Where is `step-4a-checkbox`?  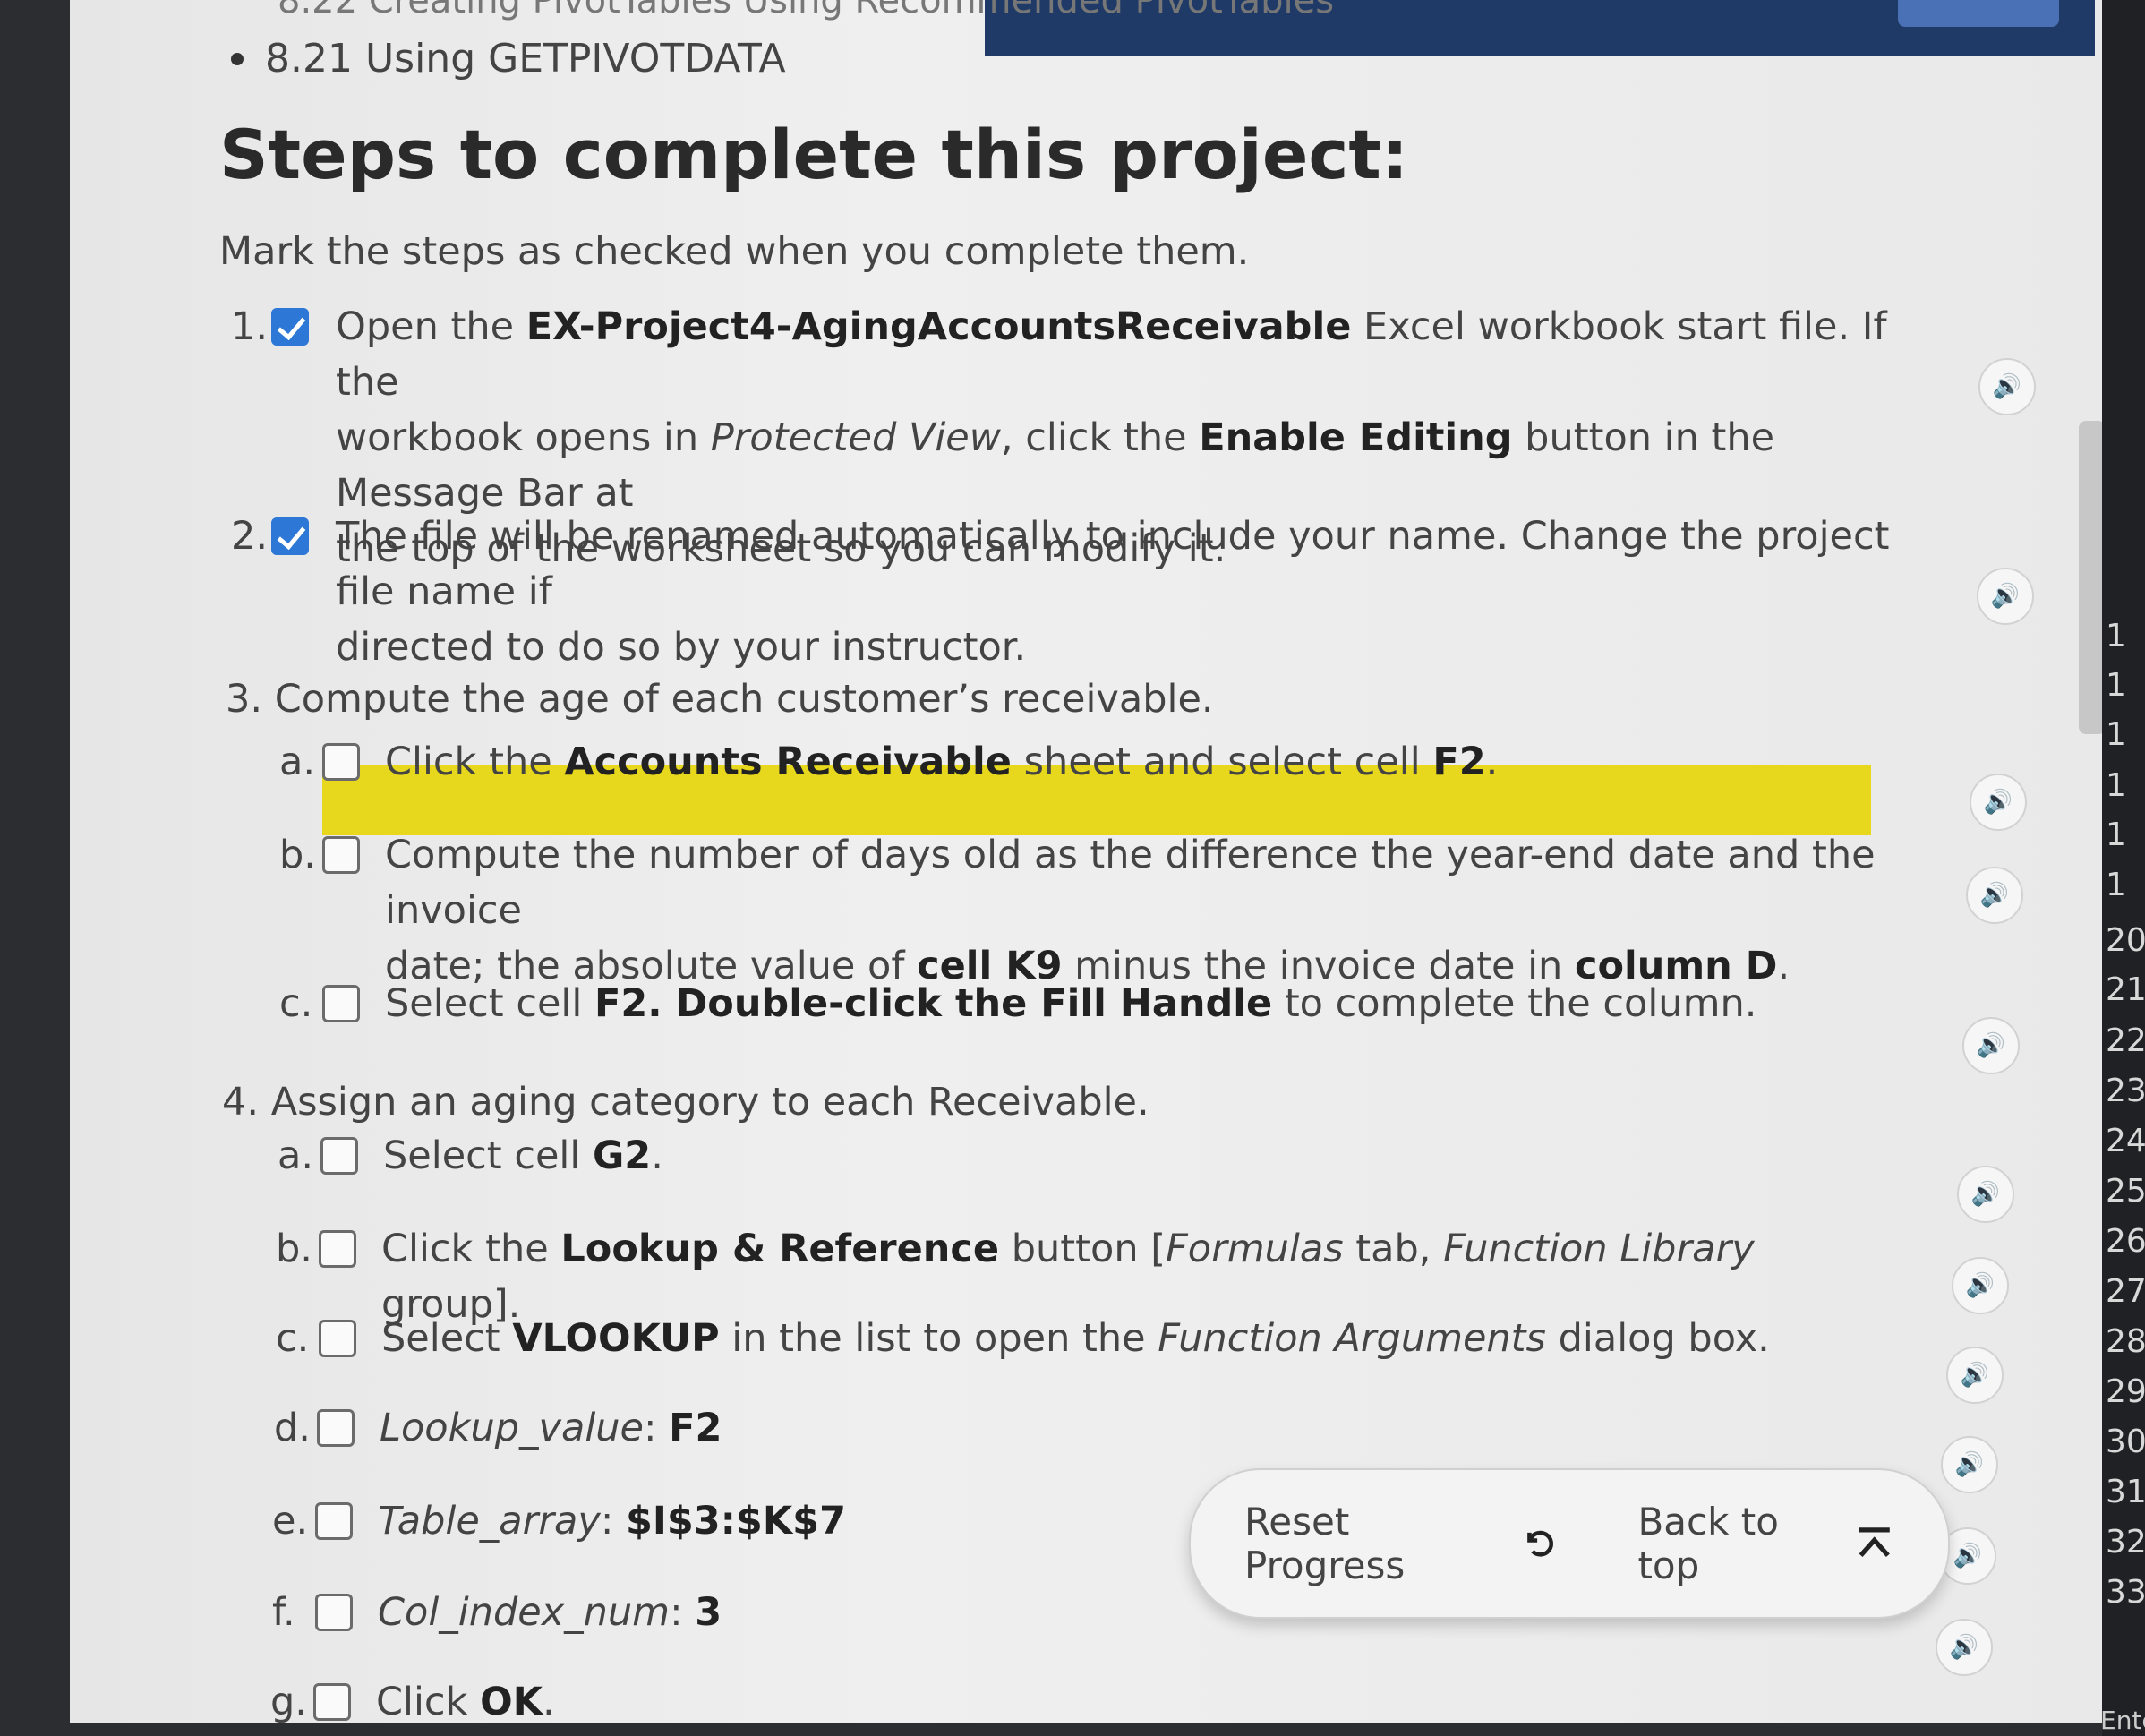 step-4a-checkbox is located at coordinates (339, 1156).